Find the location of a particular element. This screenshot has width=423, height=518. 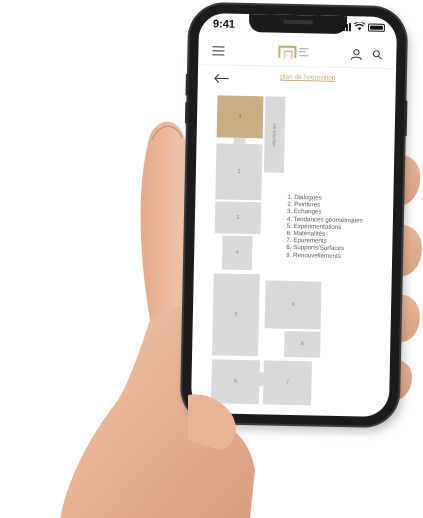

room-6: 6 is located at coordinates (235, 382).